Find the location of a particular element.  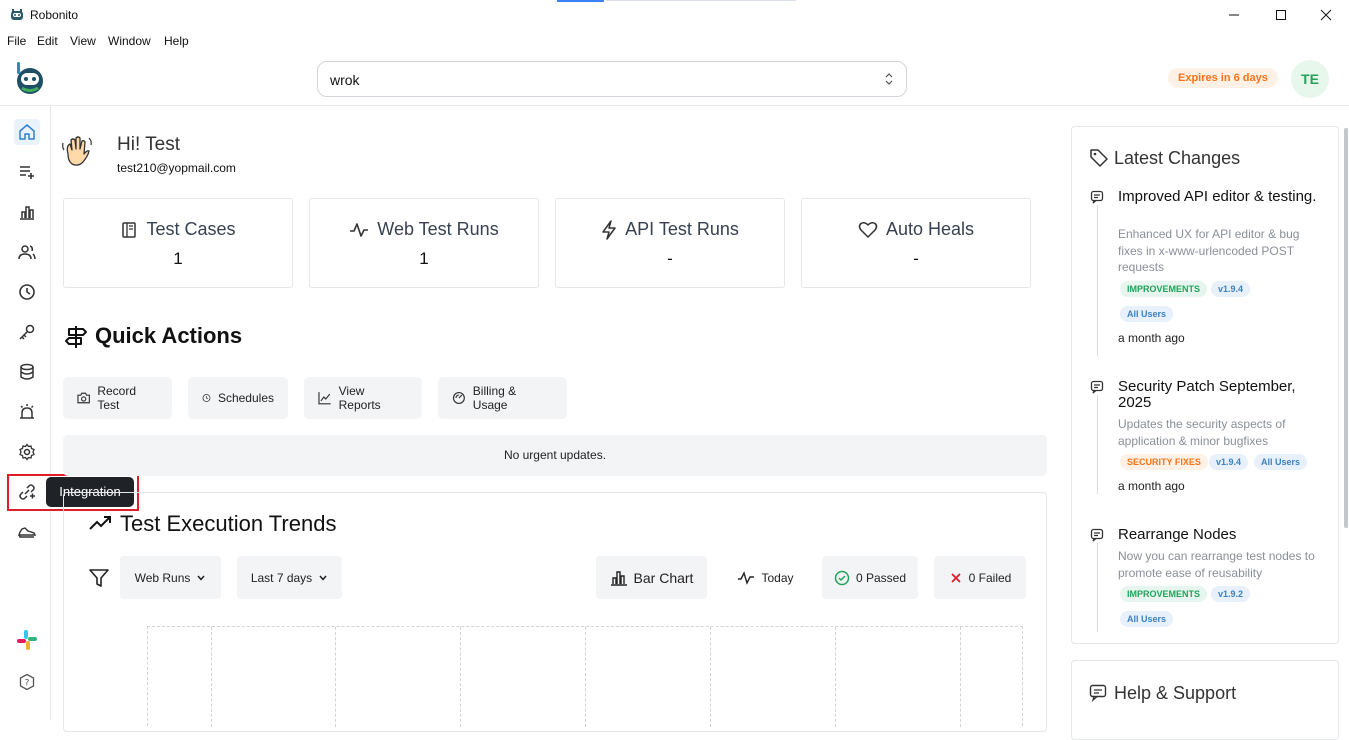

sidebar-item-home is located at coordinates (27, 132).